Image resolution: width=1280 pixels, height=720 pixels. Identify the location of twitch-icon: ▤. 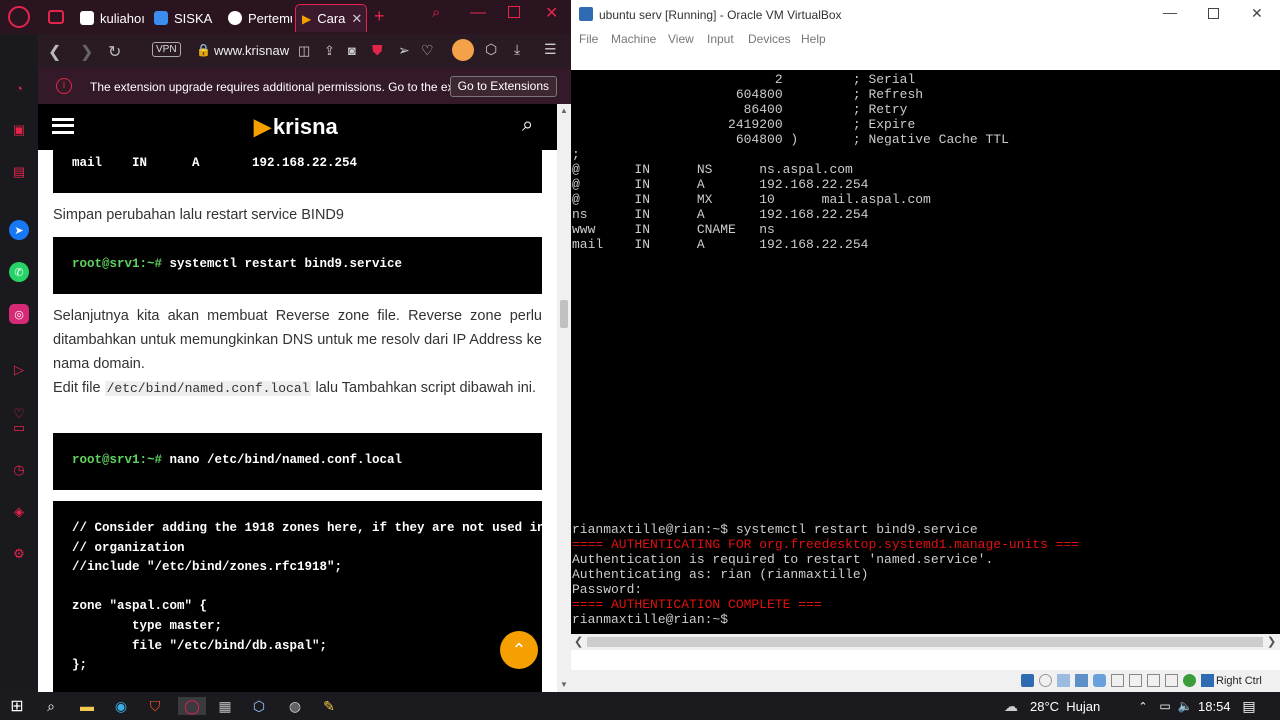
(19, 172).